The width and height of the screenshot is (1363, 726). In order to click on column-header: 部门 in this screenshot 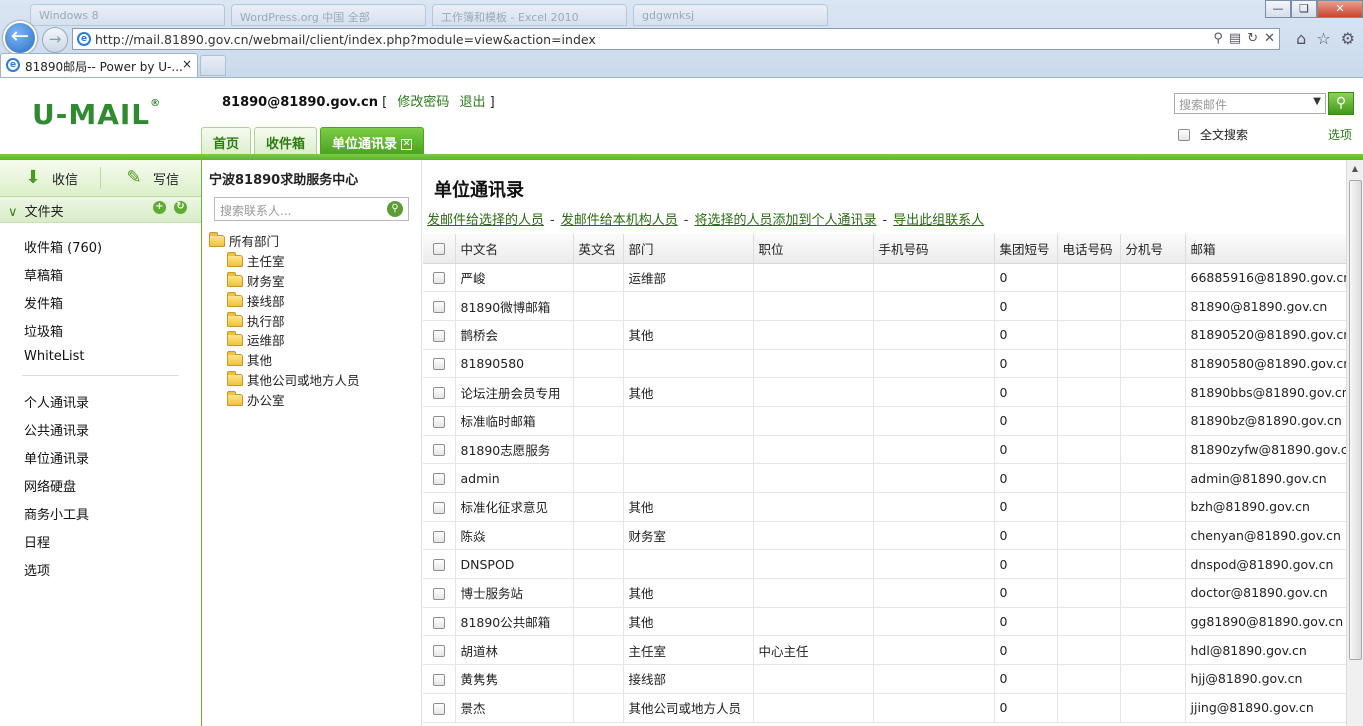, I will do `click(687, 249)`.